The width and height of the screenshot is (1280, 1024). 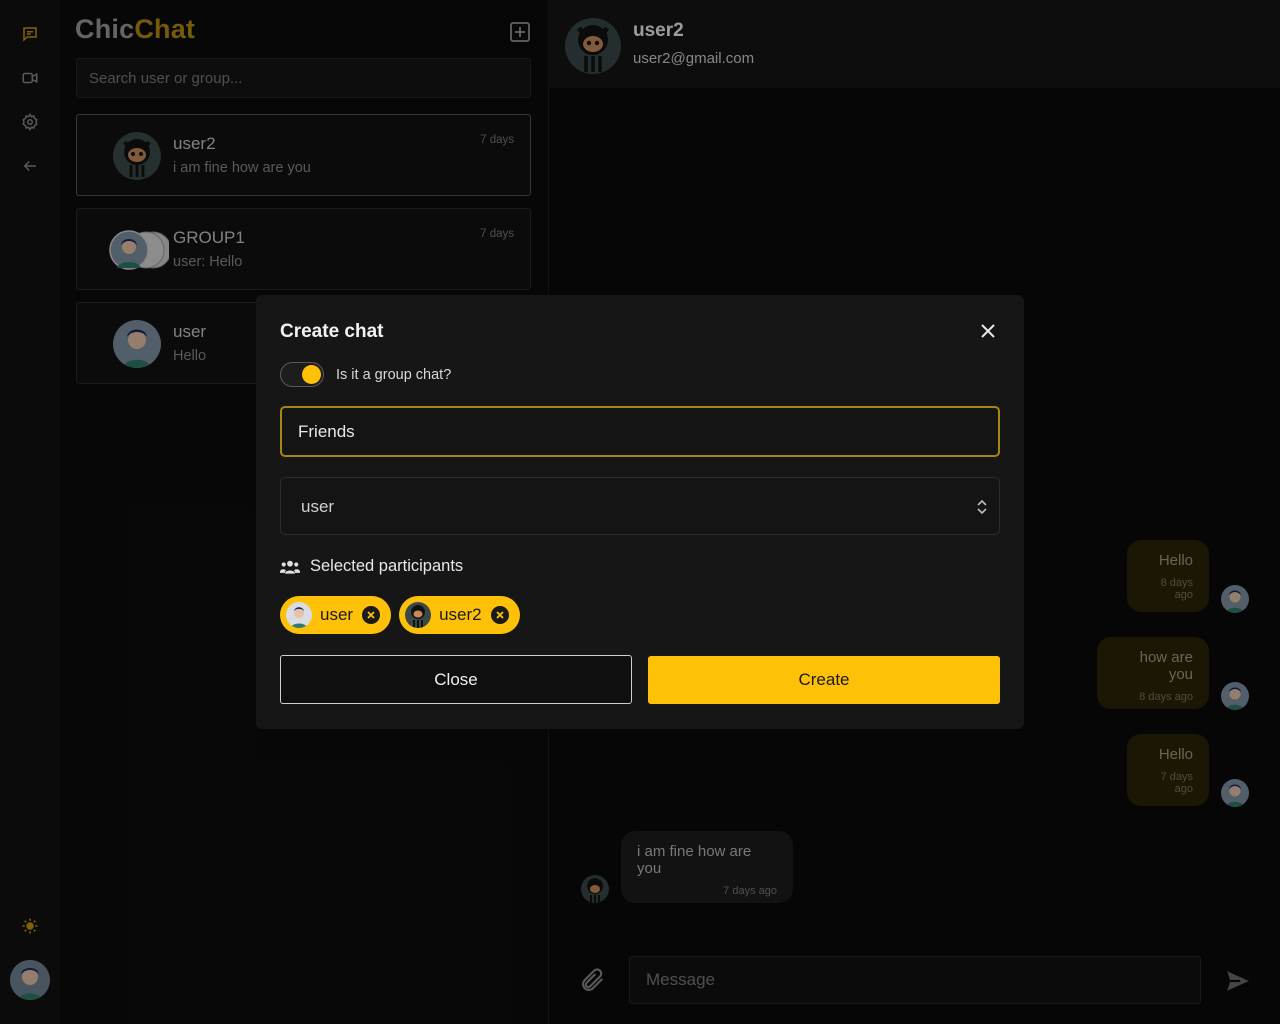 What do you see at coordinates (371, 566) in the screenshot?
I see `selected-participants-heading: Selected participants` at bounding box center [371, 566].